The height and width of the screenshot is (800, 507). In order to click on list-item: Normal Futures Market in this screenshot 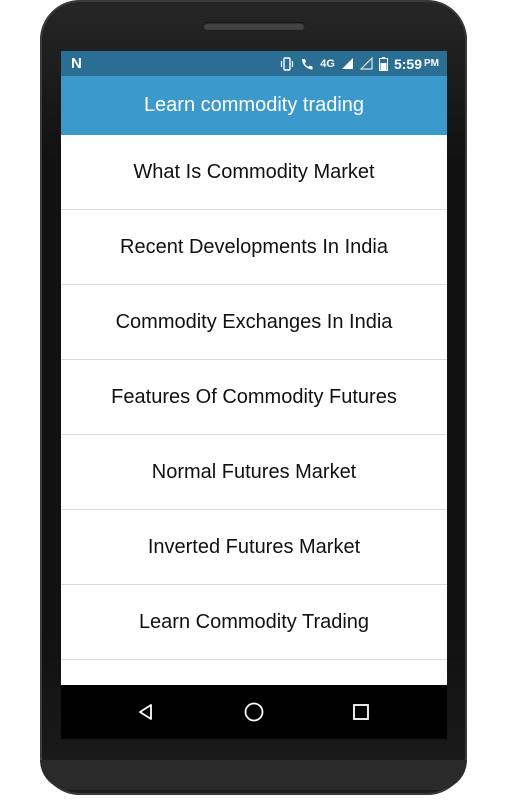, I will do `click(254, 472)`.